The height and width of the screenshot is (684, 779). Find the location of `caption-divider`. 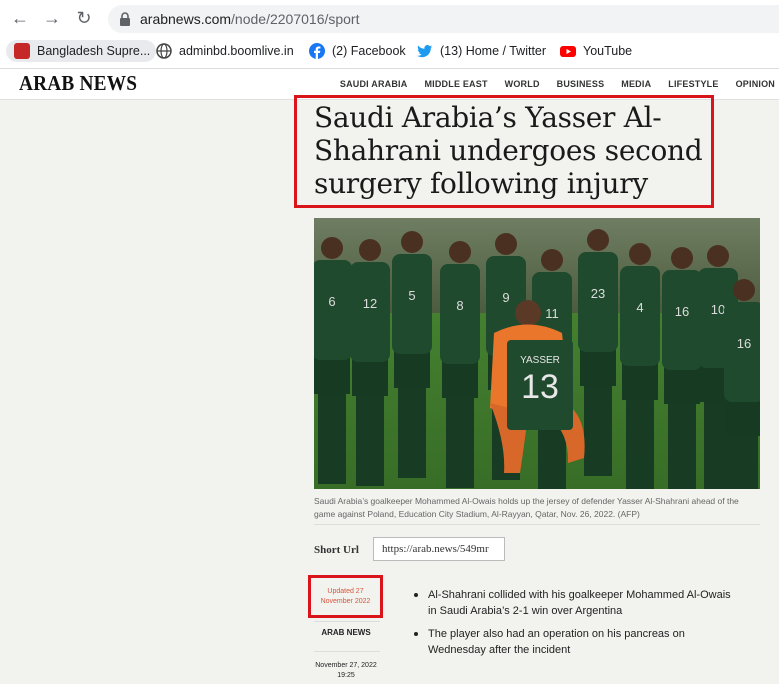

caption-divider is located at coordinates (537, 524).